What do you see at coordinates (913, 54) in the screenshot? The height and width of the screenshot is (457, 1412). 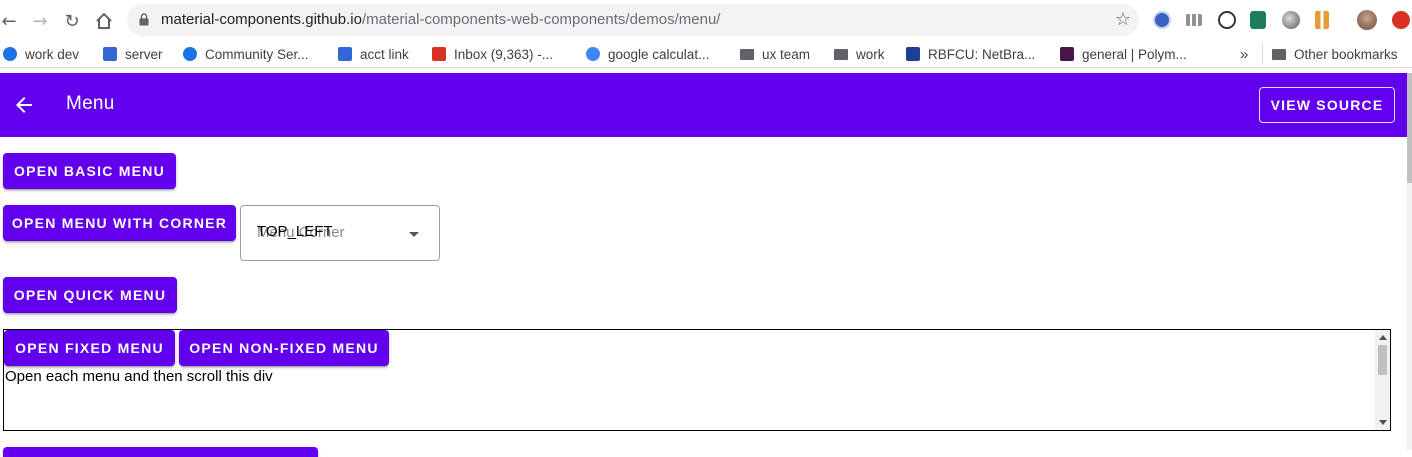 I see `star-badge-icon` at bounding box center [913, 54].